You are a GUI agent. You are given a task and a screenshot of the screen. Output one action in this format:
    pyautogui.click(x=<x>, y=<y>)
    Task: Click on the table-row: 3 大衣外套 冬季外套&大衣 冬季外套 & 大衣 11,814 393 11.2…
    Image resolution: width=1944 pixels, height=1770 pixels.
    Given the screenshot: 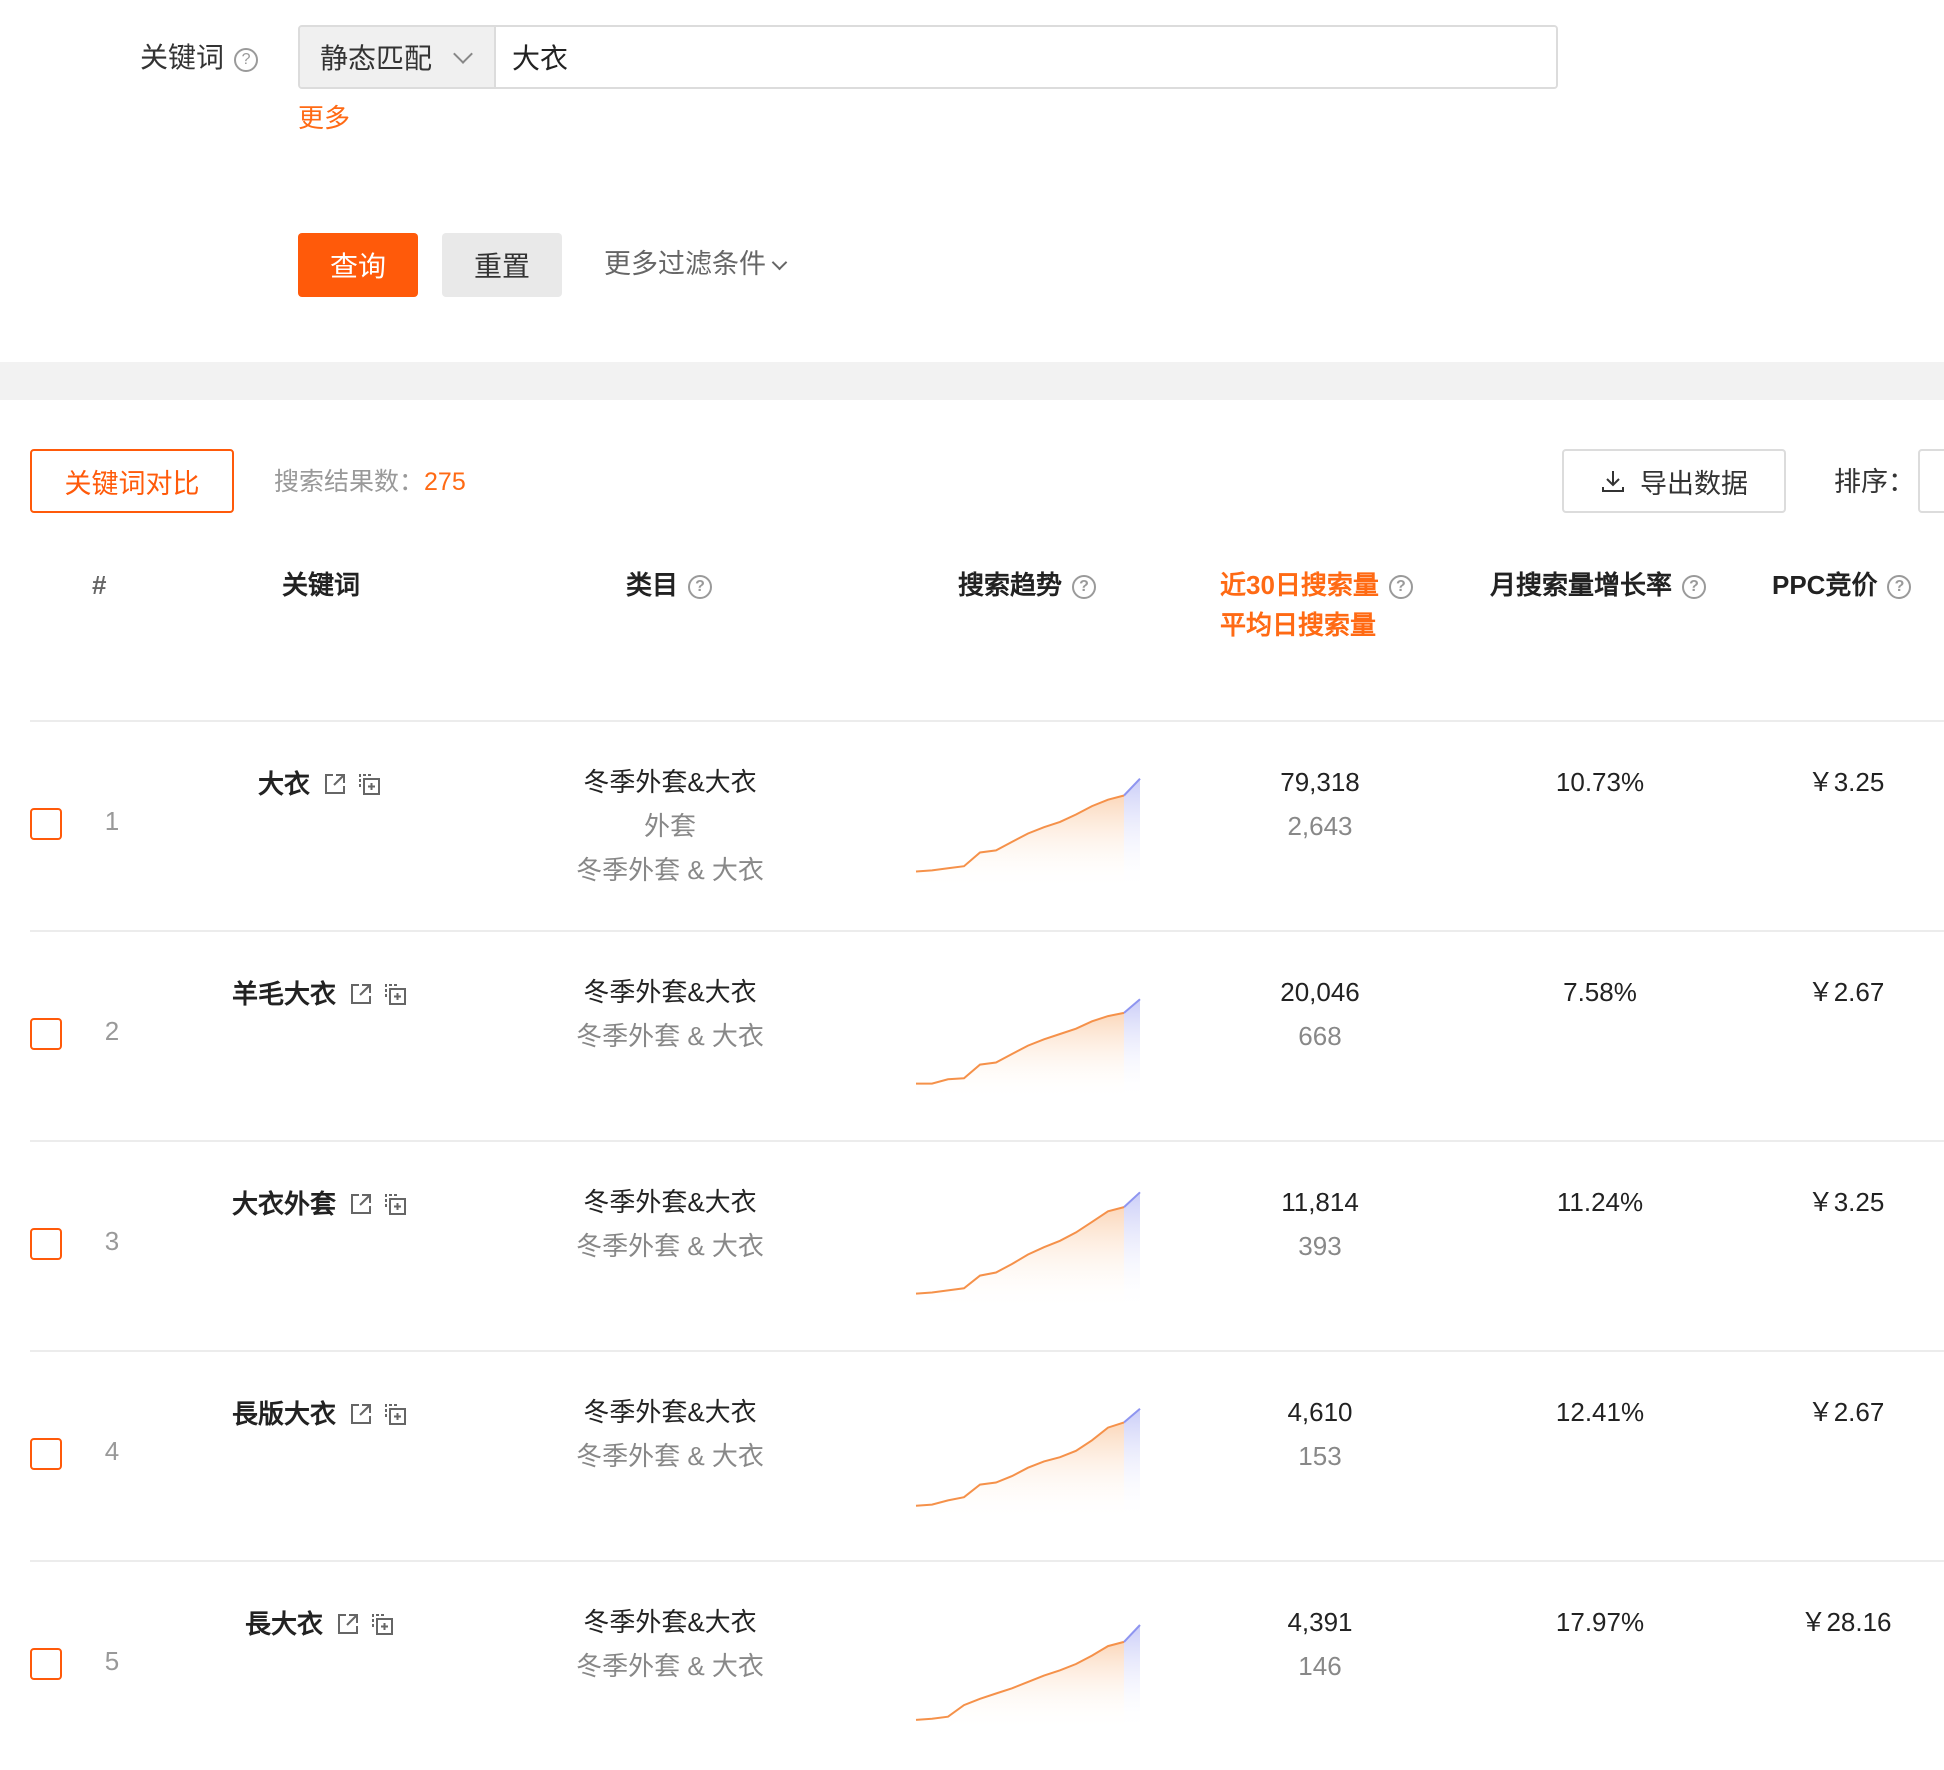 What is the action you would take?
    pyautogui.click(x=972, y=1245)
    